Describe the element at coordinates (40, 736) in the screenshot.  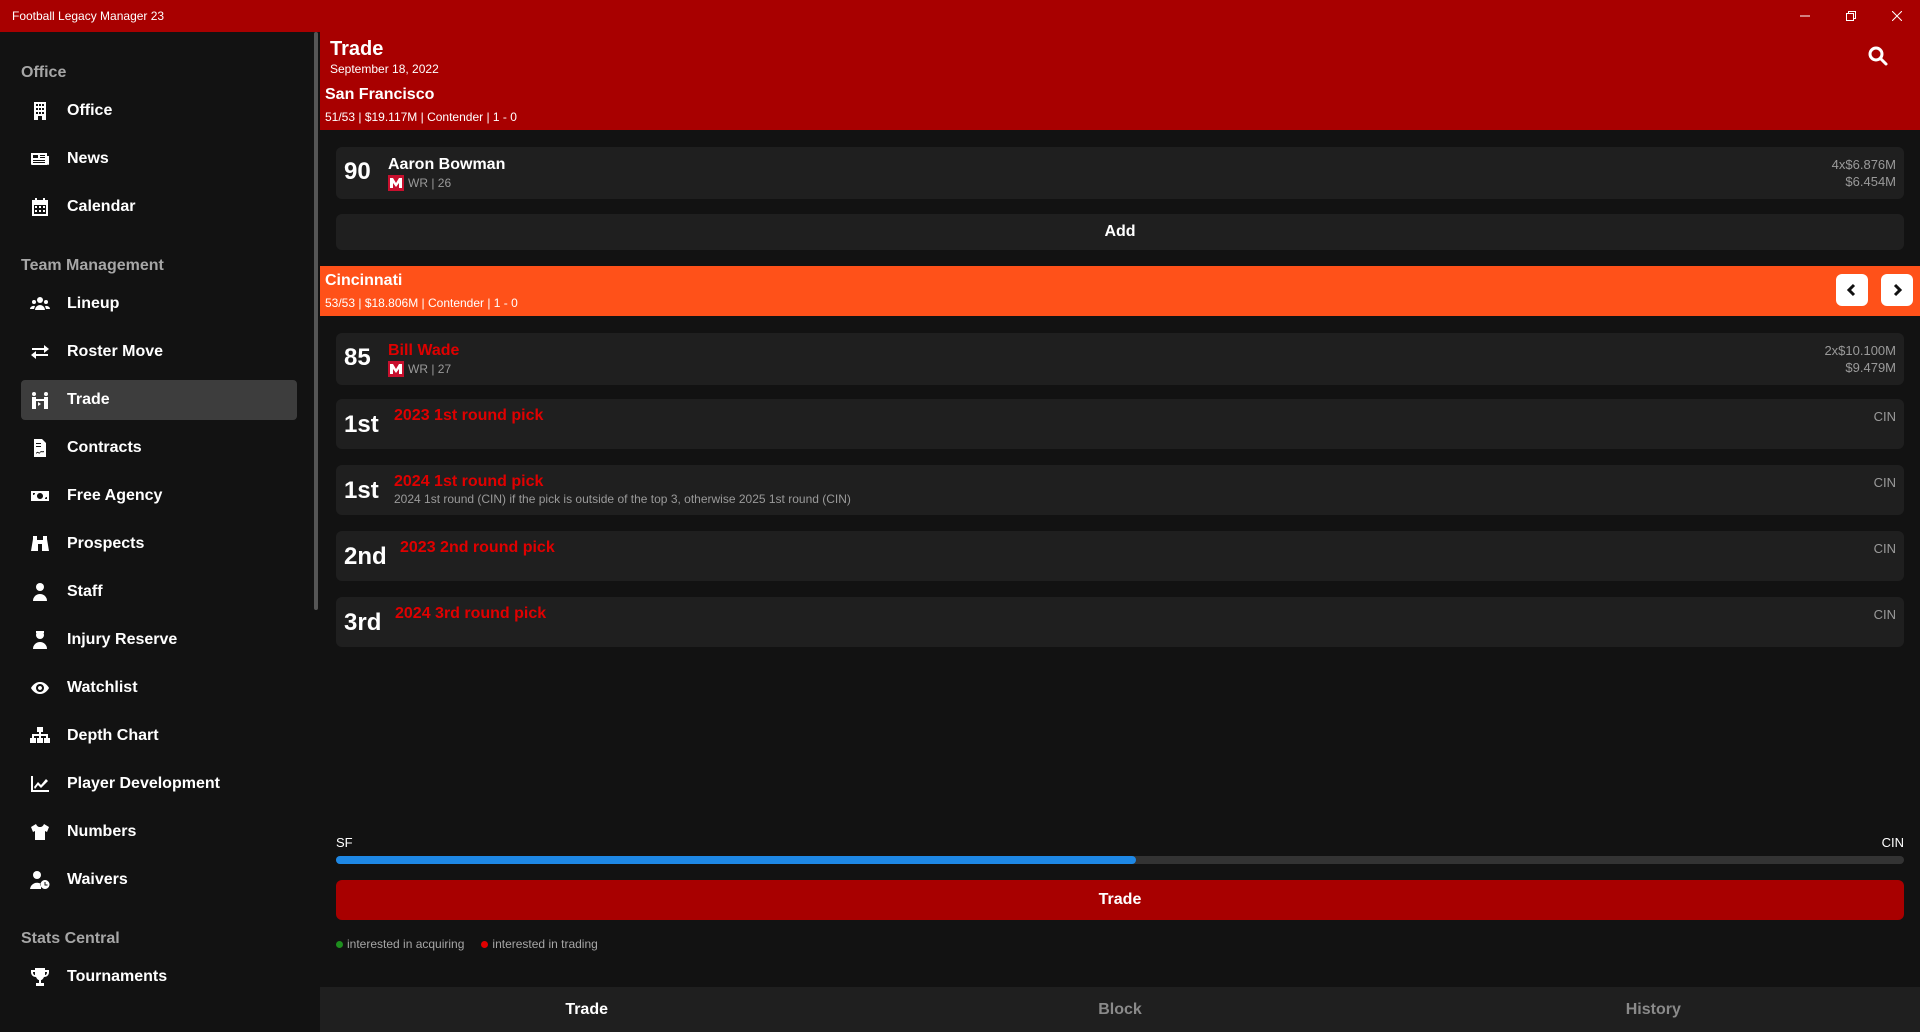
I see `sitemap-icon` at that location.